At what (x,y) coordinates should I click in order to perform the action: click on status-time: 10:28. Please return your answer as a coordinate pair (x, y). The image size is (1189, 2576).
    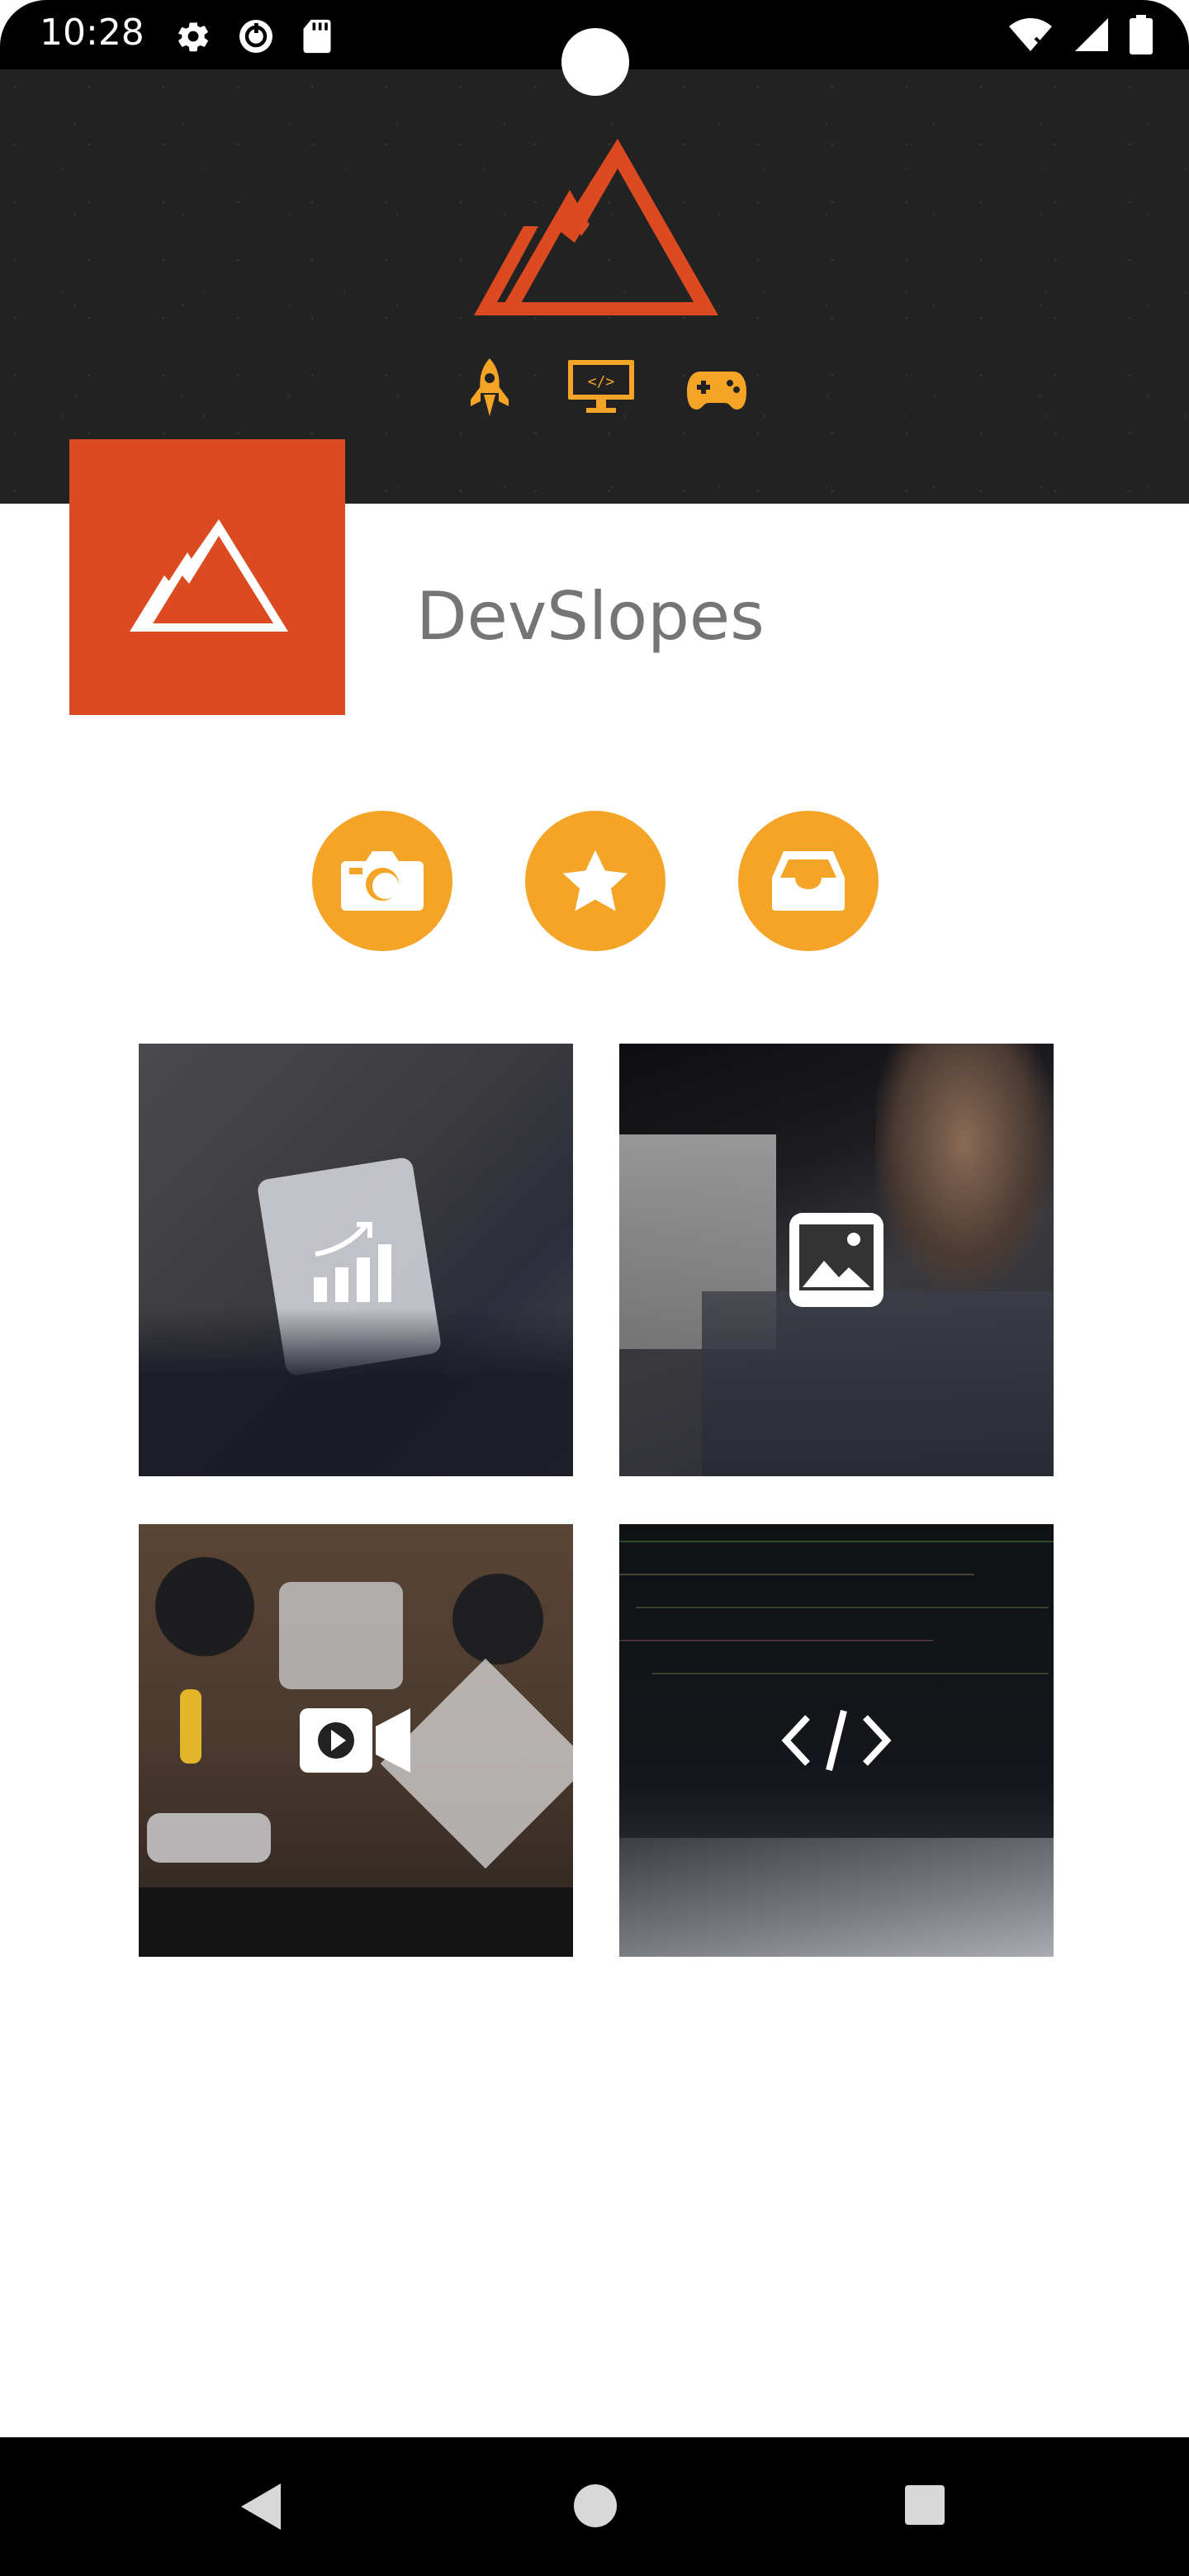
    Looking at the image, I should click on (92, 33).